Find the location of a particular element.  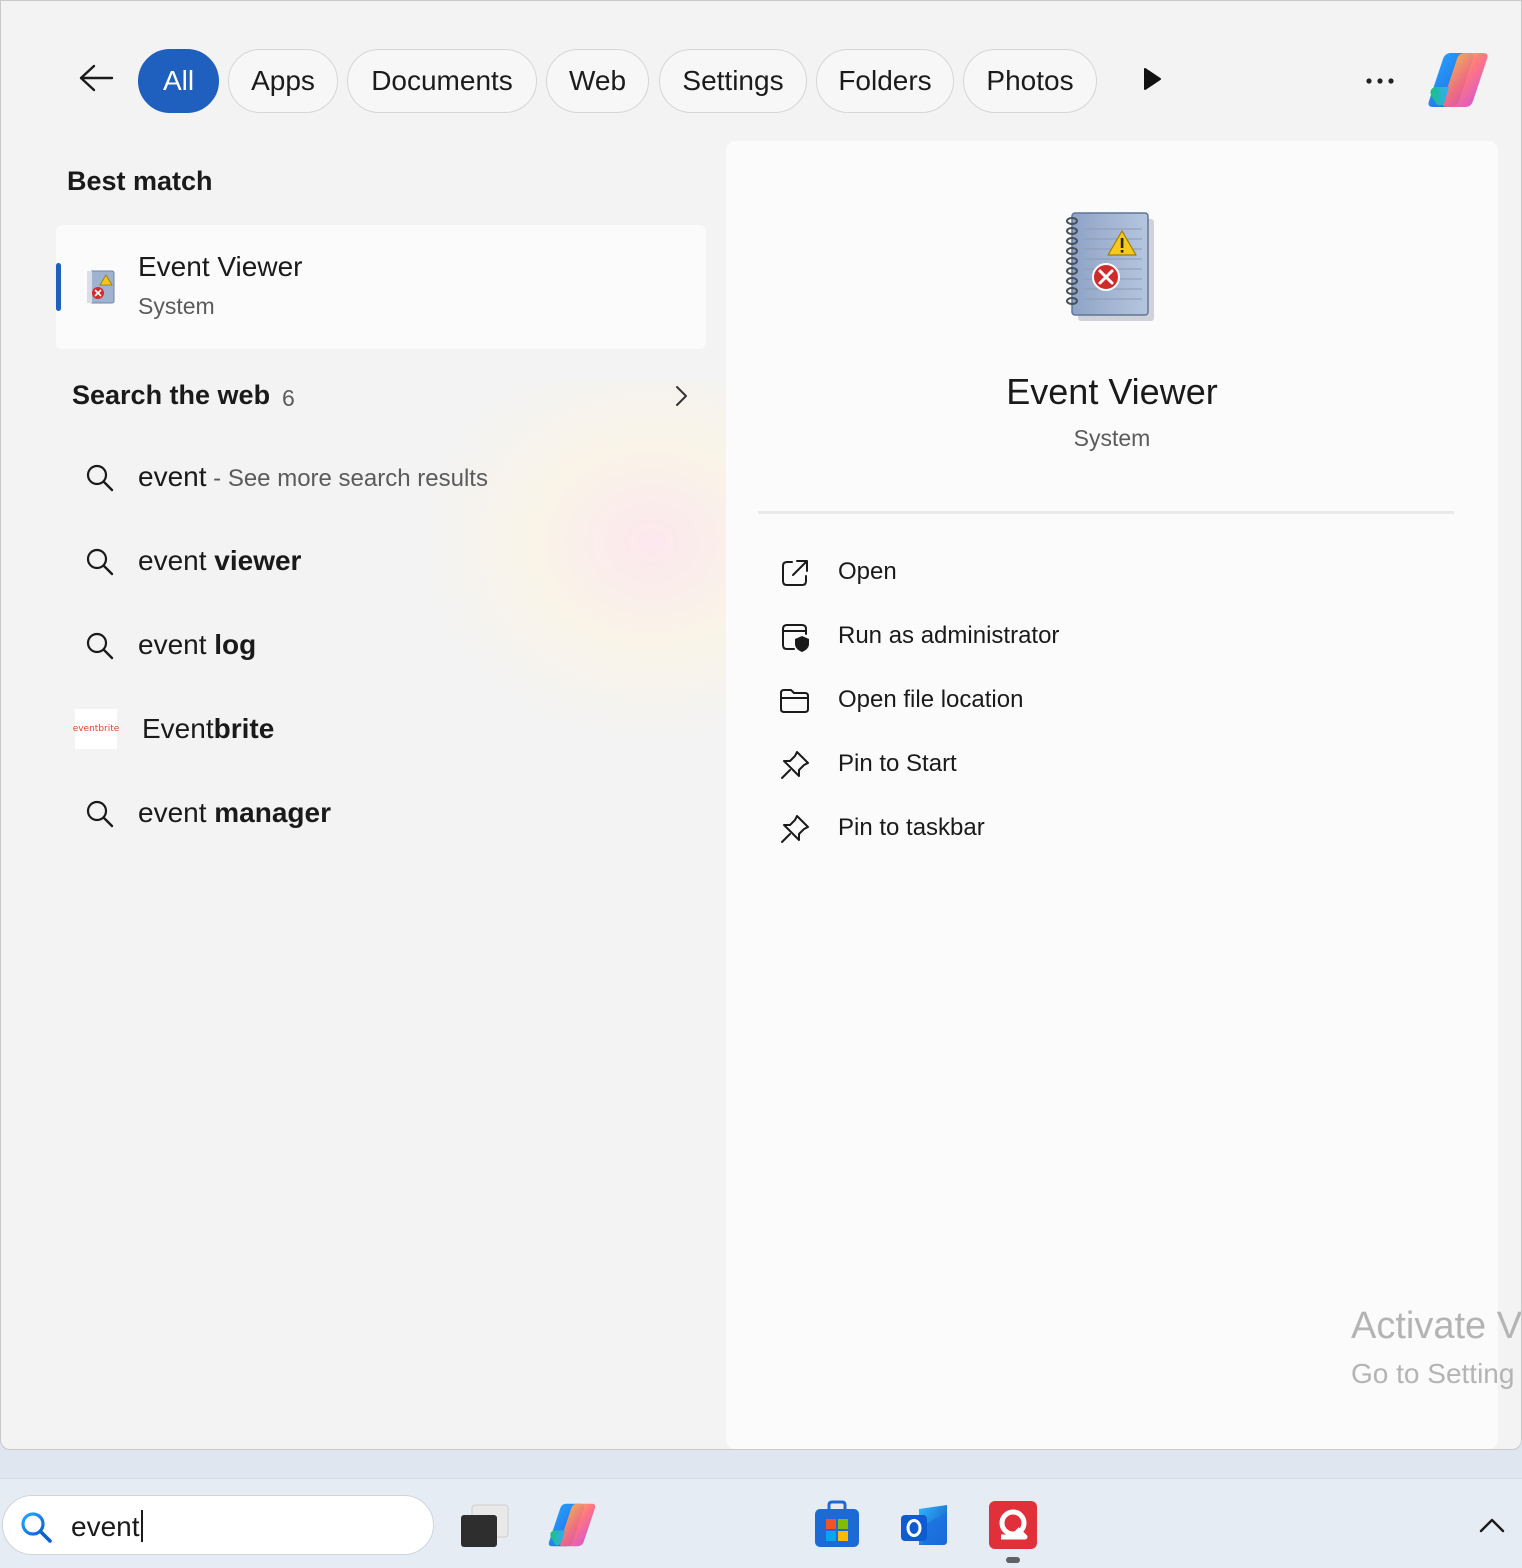

web-suggestion-item: event manager is located at coordinates (371, 814).